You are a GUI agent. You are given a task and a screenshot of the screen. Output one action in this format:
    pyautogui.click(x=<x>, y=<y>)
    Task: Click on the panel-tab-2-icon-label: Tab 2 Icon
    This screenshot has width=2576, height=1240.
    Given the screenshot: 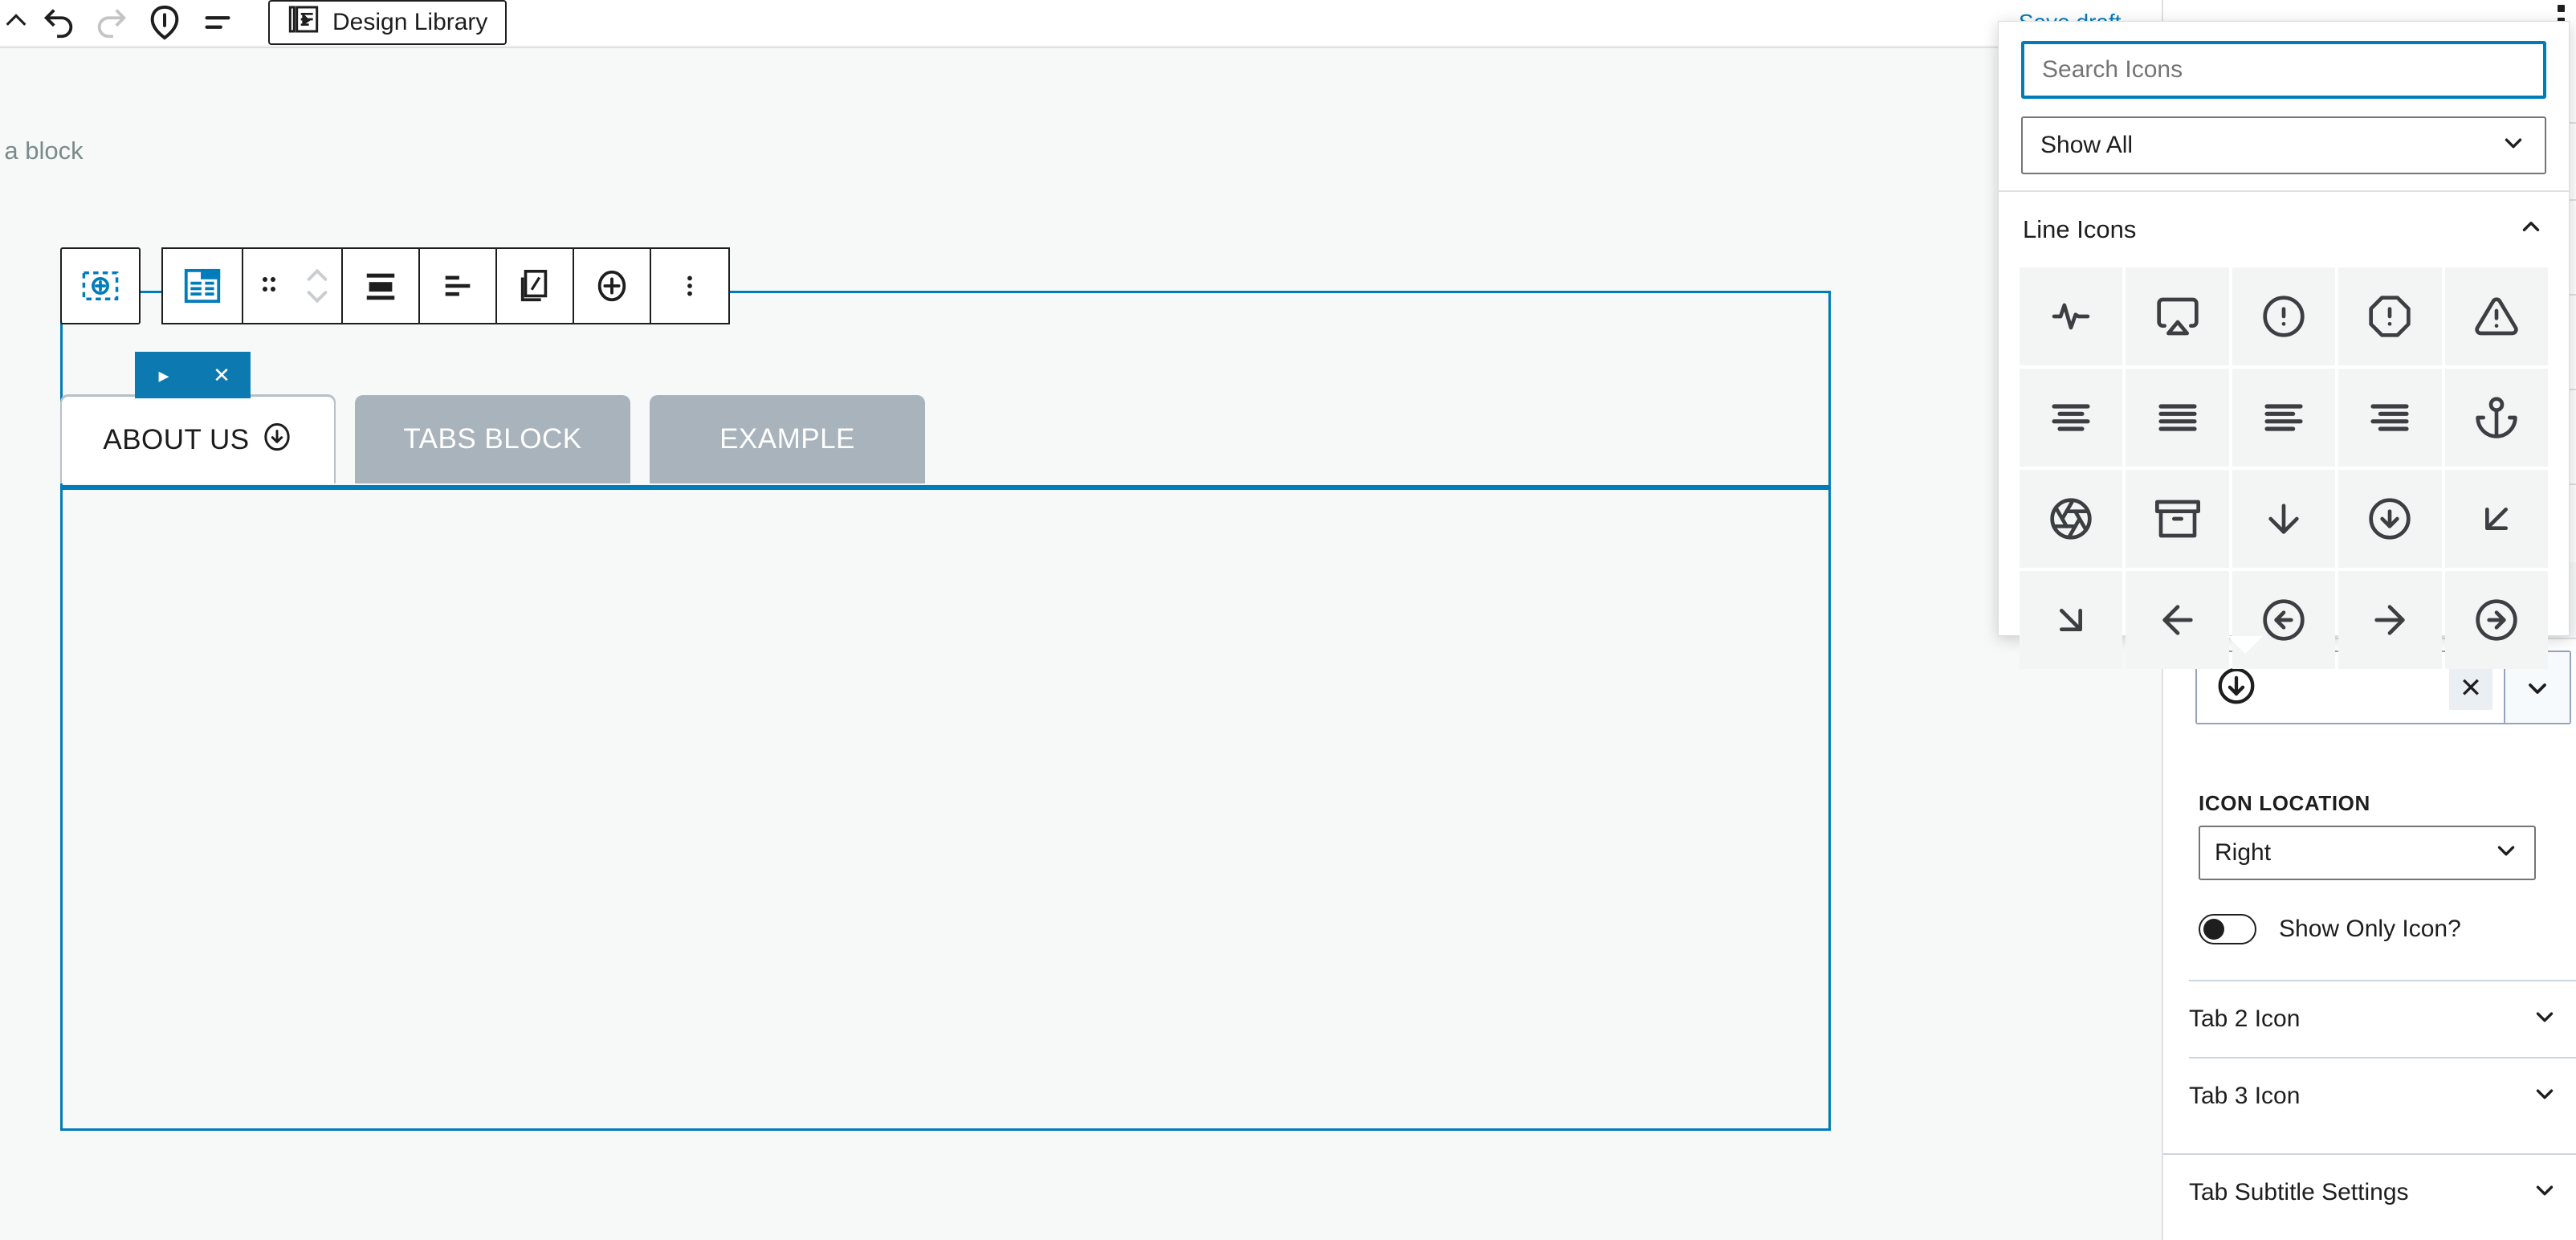 What is the action you would take?
    pyautogui.click(x=2245, y=1018)
    